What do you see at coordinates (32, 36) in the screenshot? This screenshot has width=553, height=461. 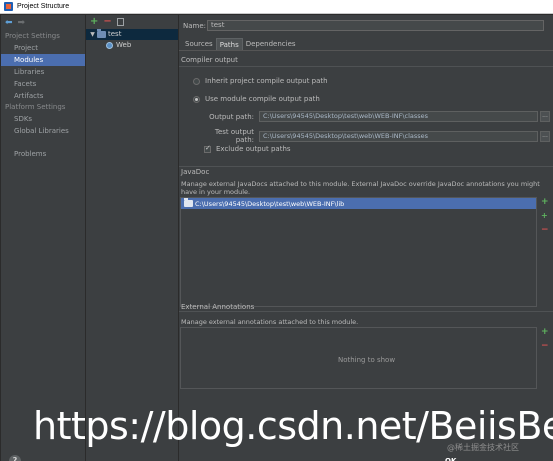 I see `nav-section-project-settings: Project Settings` at bounding box center [32, 36].